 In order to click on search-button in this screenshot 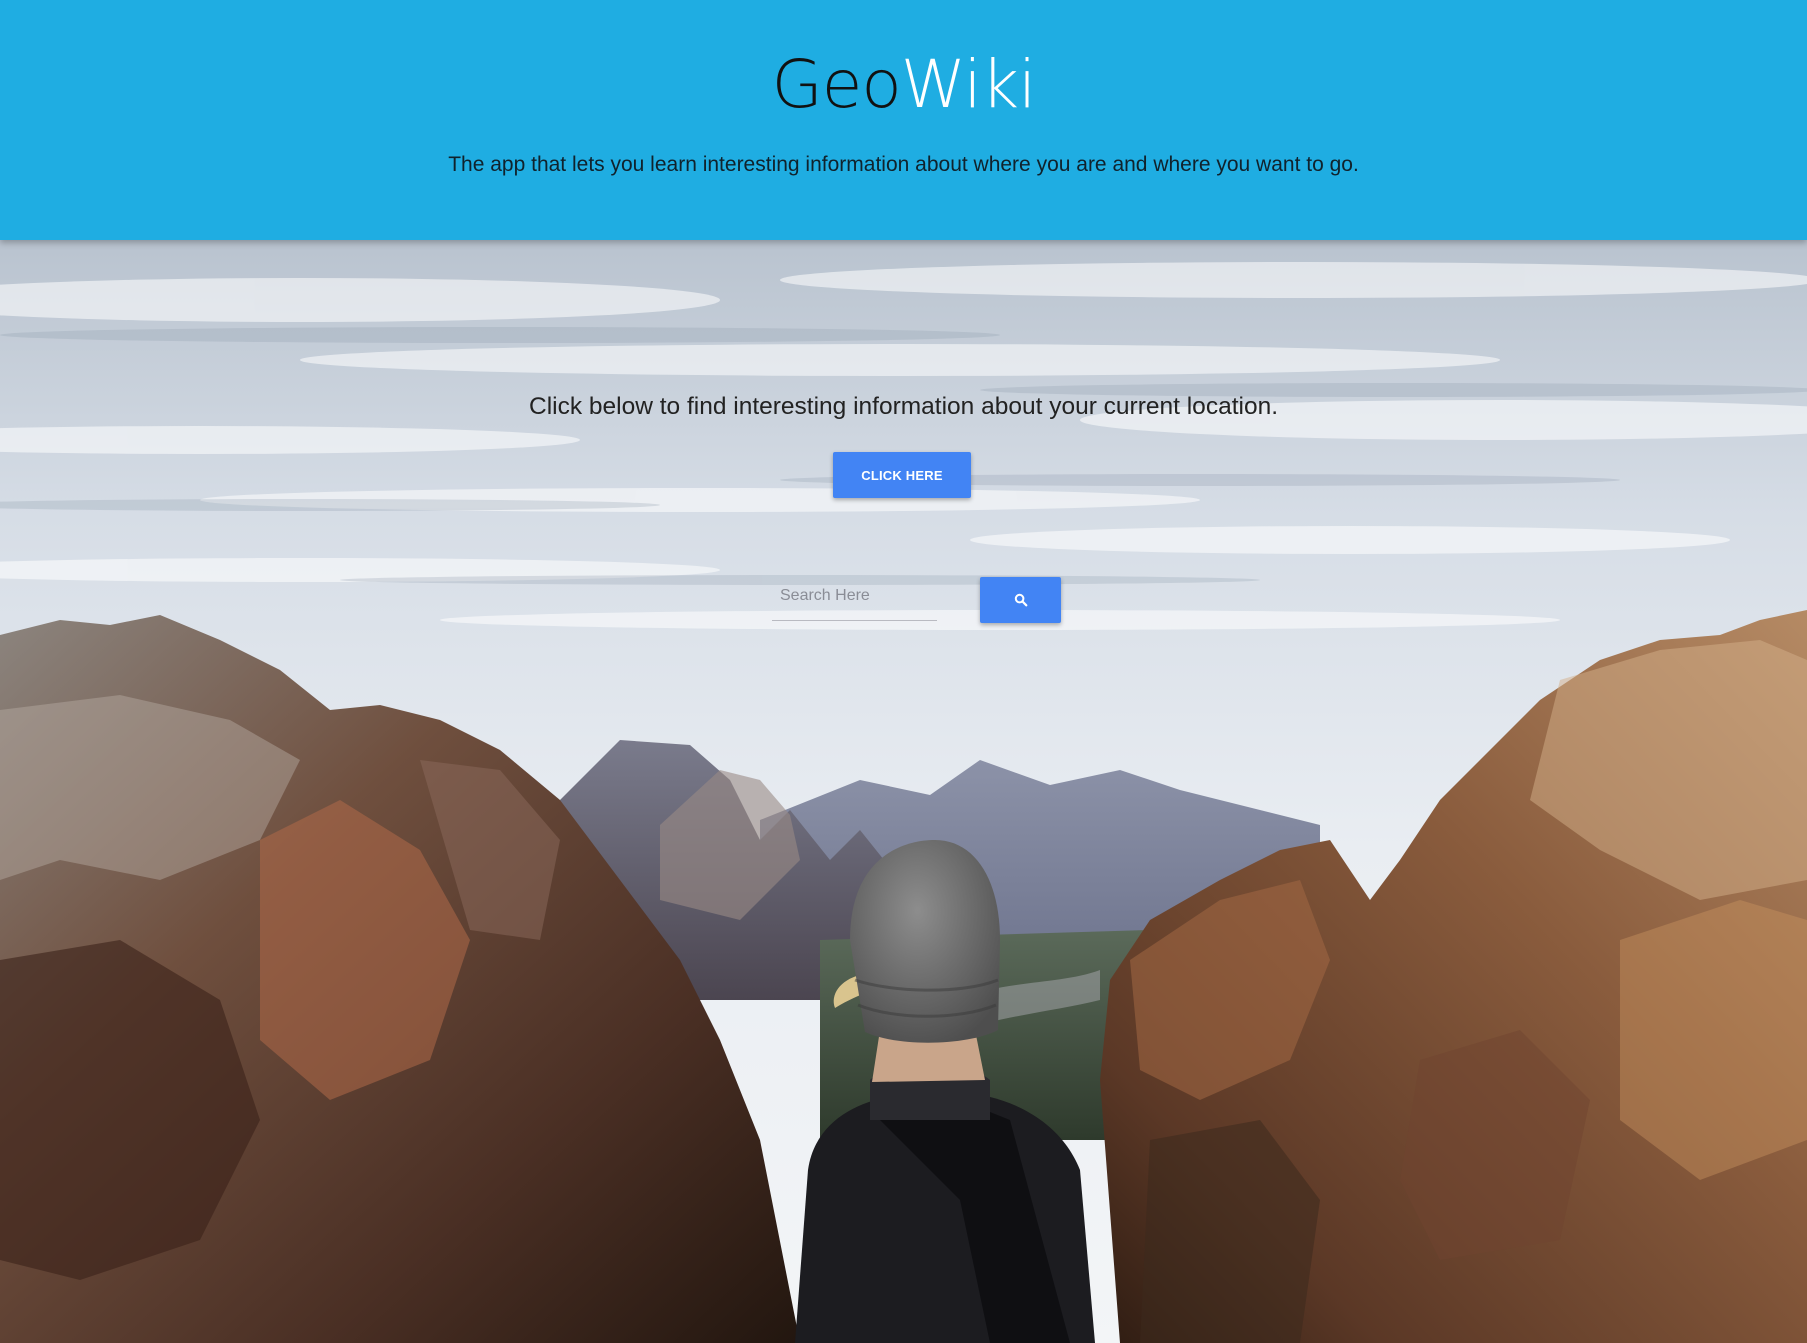, I will do `click(1020, 600)`.